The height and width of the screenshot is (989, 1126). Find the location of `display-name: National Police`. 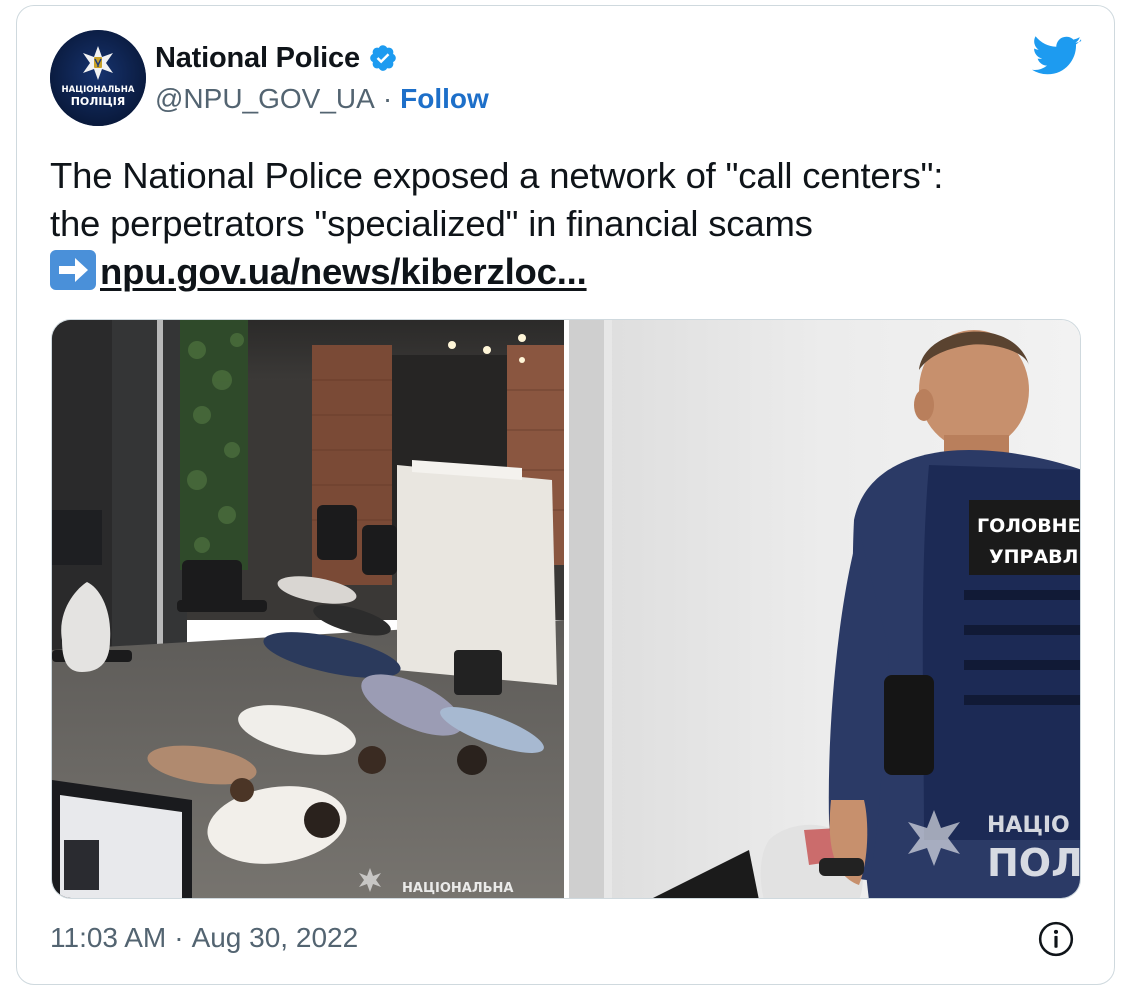

display-name: National Police is located at coordinates (257, 58).